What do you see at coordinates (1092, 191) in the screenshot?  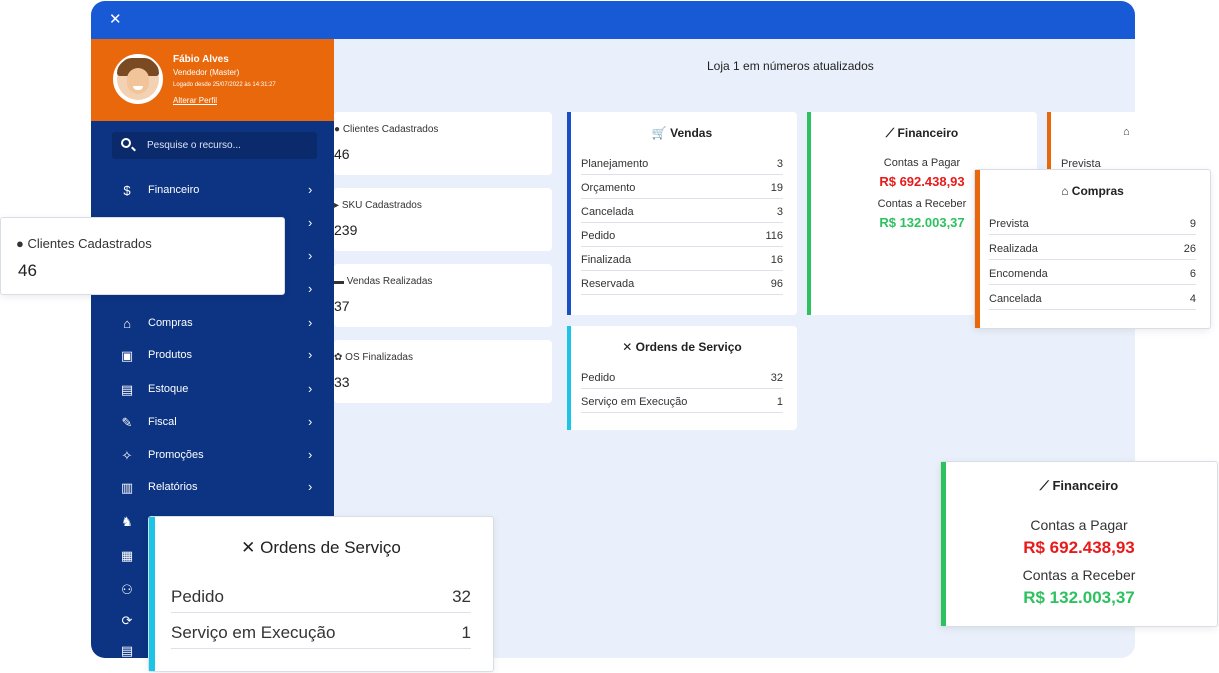 I see `compras-title: ⌂ Compras` at bounding box center [1092, 191].